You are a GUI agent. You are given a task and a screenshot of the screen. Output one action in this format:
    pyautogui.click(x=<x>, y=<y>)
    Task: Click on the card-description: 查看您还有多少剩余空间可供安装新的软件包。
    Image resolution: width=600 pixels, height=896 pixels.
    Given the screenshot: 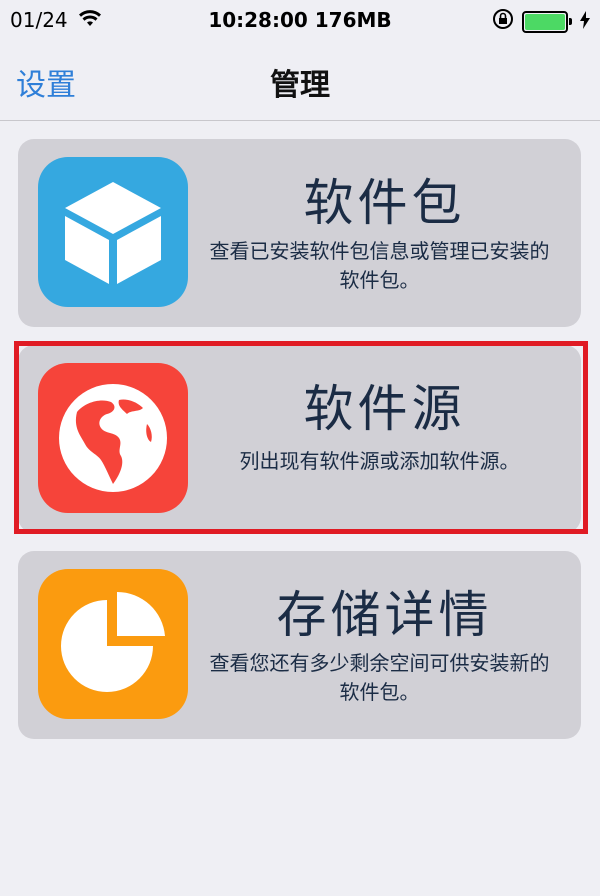 What is the action you would take?
    pyautogui.click(x=379, y=677)
    